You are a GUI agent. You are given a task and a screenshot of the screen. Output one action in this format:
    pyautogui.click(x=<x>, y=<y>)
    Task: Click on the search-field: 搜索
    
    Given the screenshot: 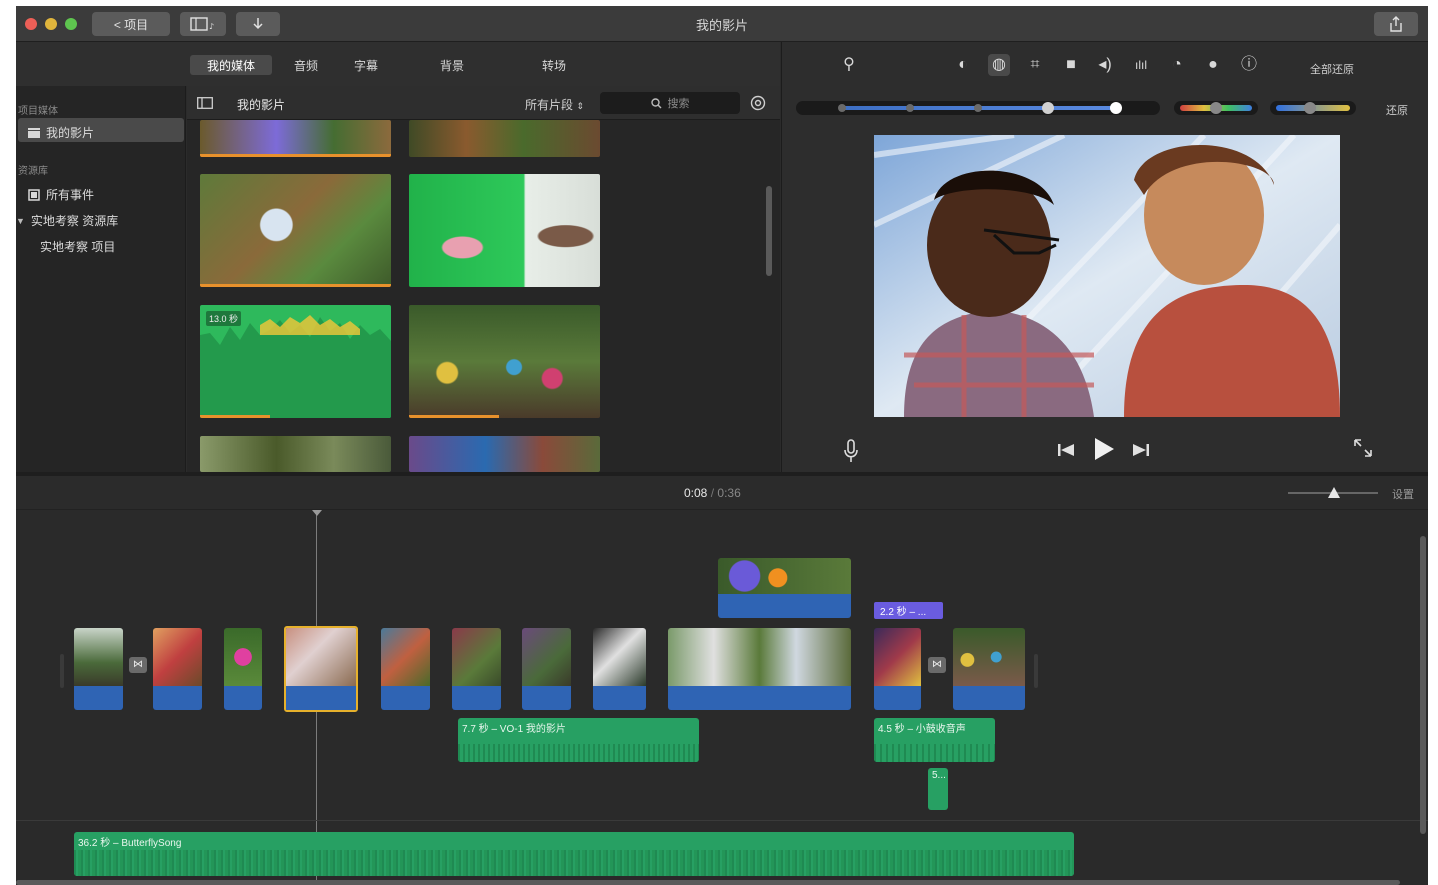 What is the action you would take?
    pyautogui.click(x=670, y=103)
    